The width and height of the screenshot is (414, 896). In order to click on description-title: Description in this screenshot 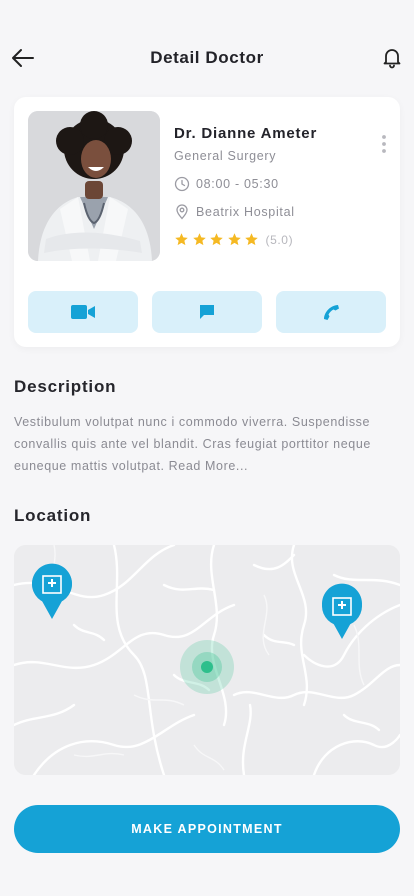, I will do `click(65, 386)`.